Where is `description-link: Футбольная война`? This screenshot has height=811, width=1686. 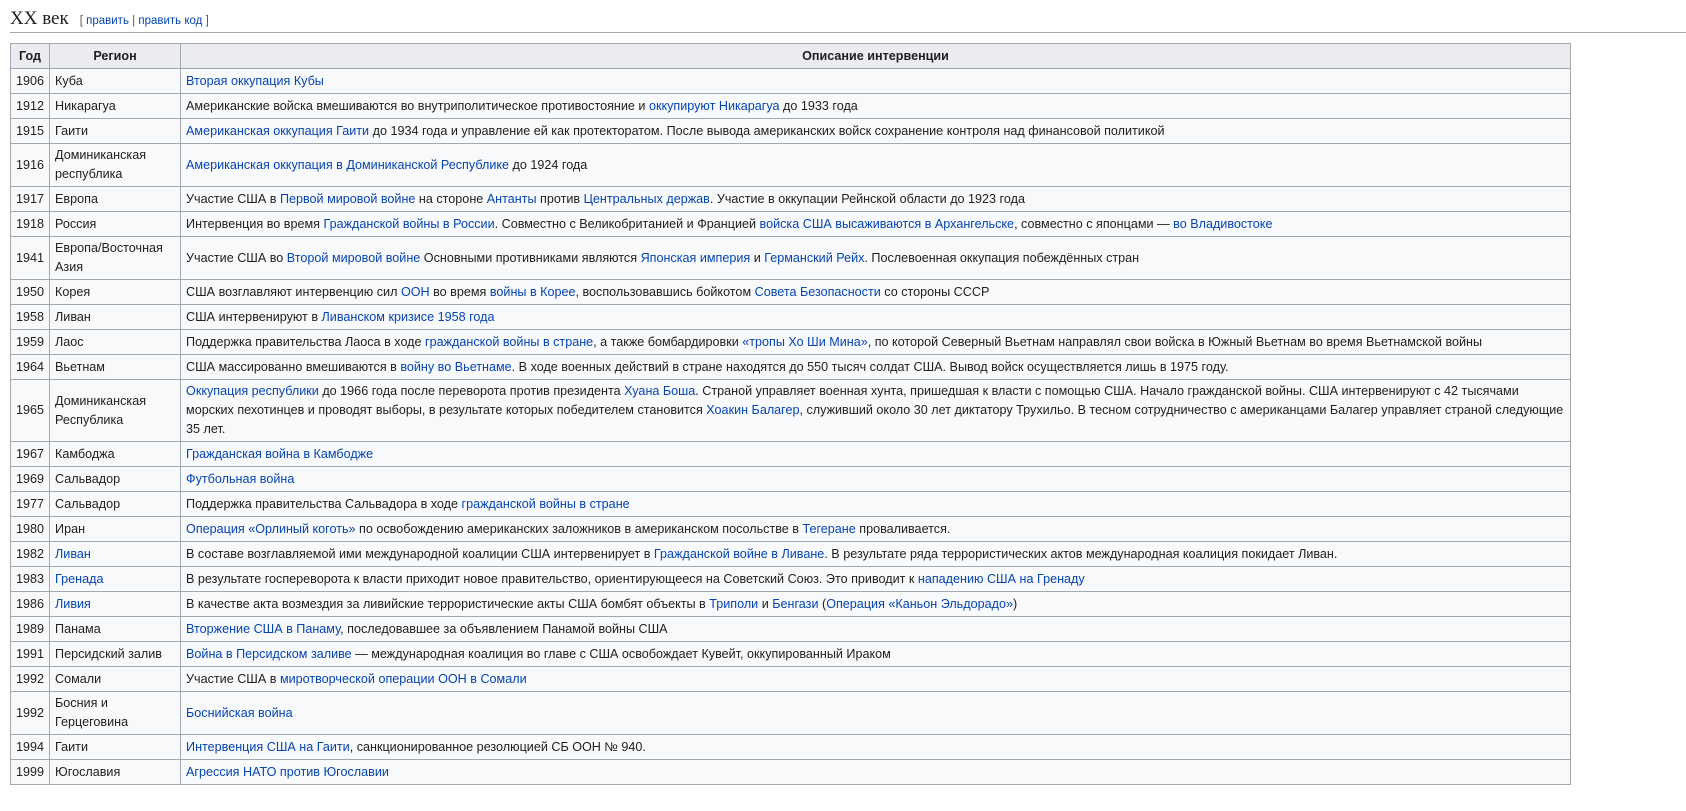 description-link: Футбольная война is located at coordinates (240, 479).